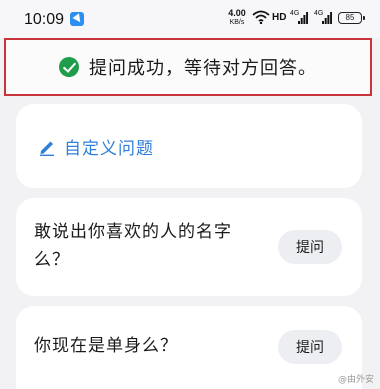 The image size is (380, 389). I want to click on question-text: 敢说出你喜欢的人的名字么？, so click(133, 246).